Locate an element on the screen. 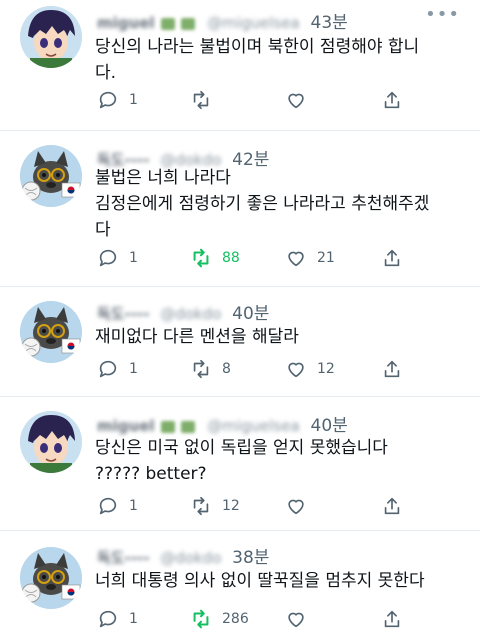  tweet-text: 너희 대통령 의사 없이 딸꾹질을 멈추지 못한다 is located at coordinates (280, 581).